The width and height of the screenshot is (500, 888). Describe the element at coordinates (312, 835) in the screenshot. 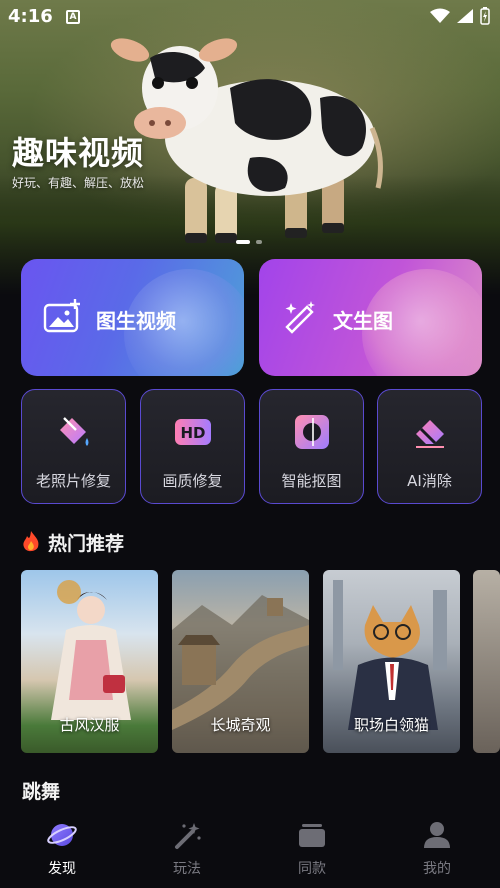

I see `stack-icon` at that location.